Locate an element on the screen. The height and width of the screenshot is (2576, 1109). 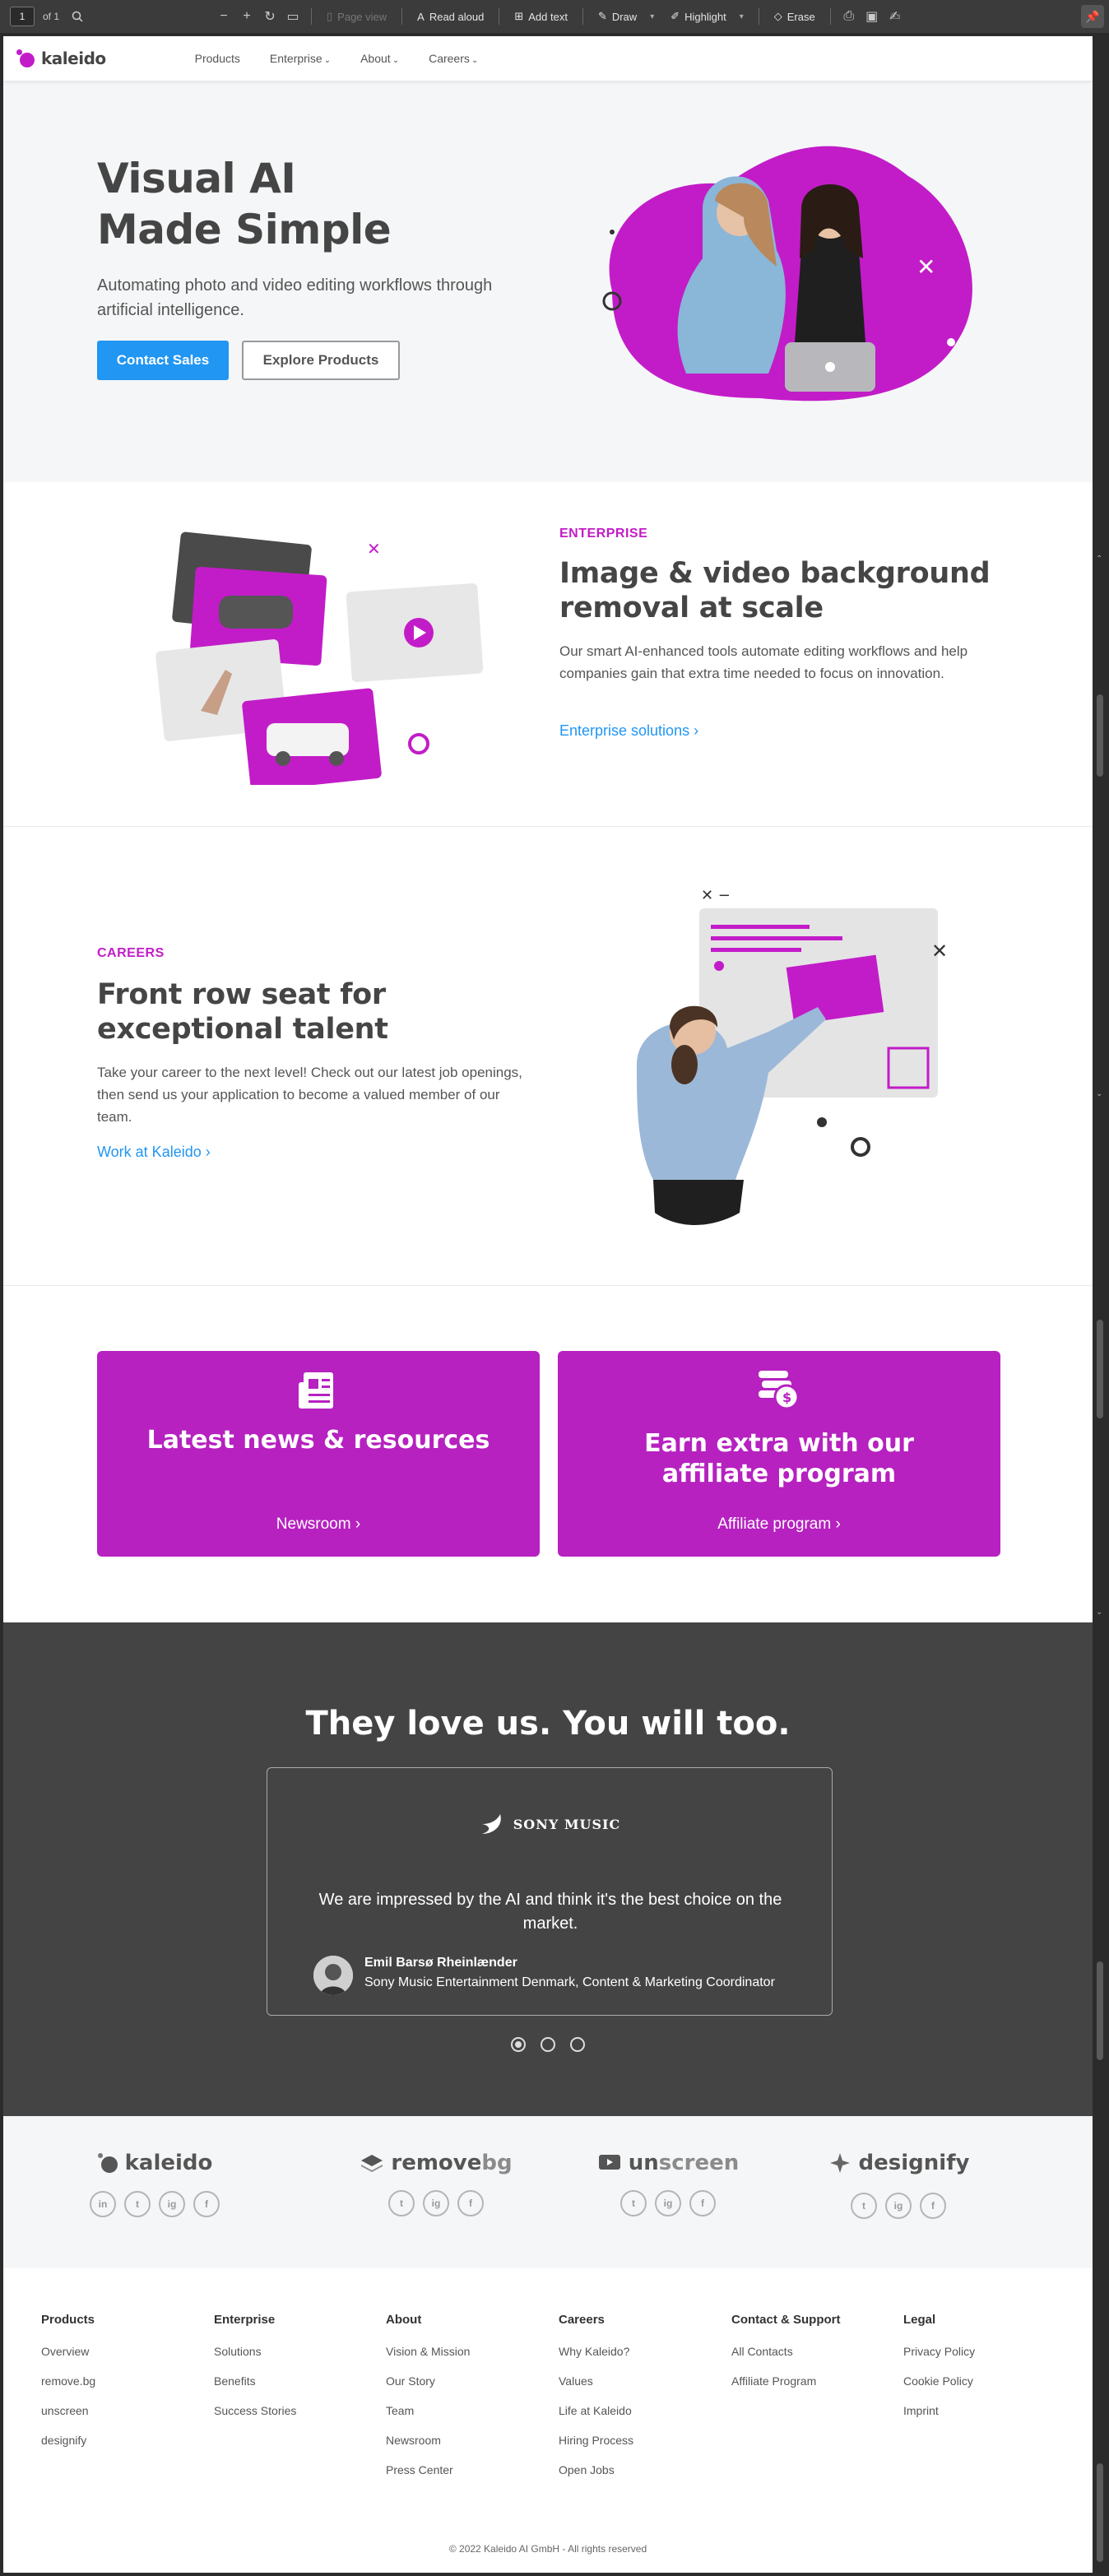
footer-col-title: Products is located at coordinates (68, 2320).